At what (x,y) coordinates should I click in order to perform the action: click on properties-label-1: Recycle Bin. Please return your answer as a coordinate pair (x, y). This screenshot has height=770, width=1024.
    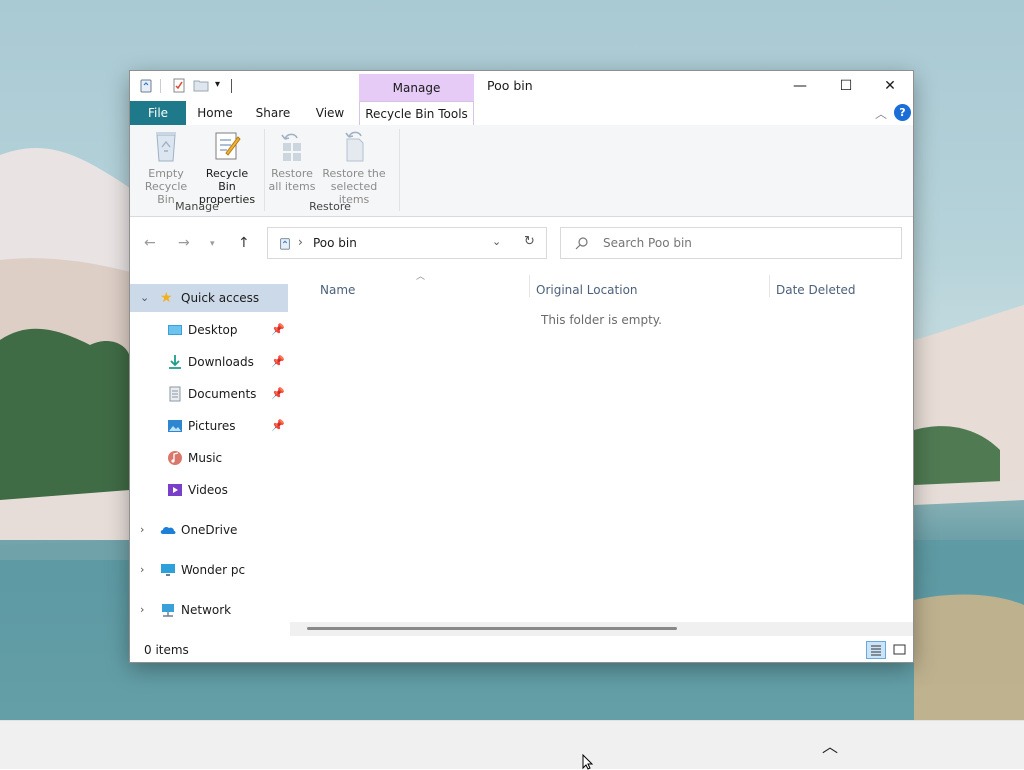
    Looking at the image, I should click on (227, 180).